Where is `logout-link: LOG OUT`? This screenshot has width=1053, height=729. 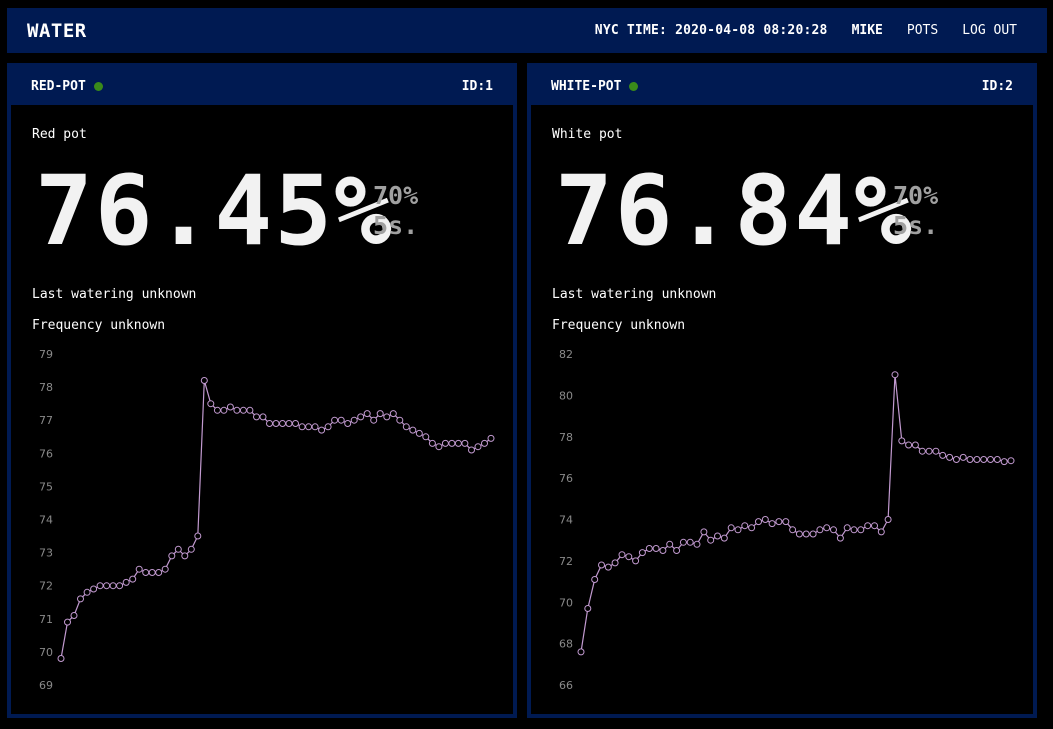
logout-link: LOG OUT is located at coordinates (989, 30).